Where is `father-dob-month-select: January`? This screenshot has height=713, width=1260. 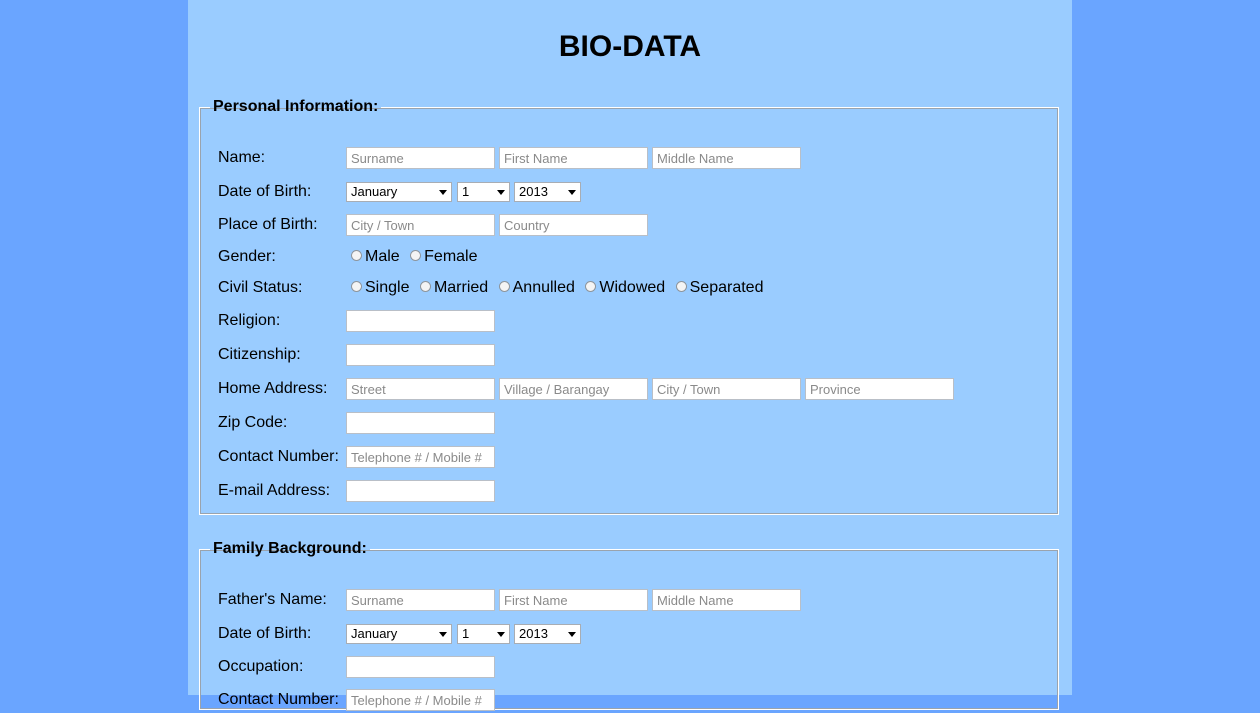 father-dob-month-select: January is located at coordinates (399, 634).